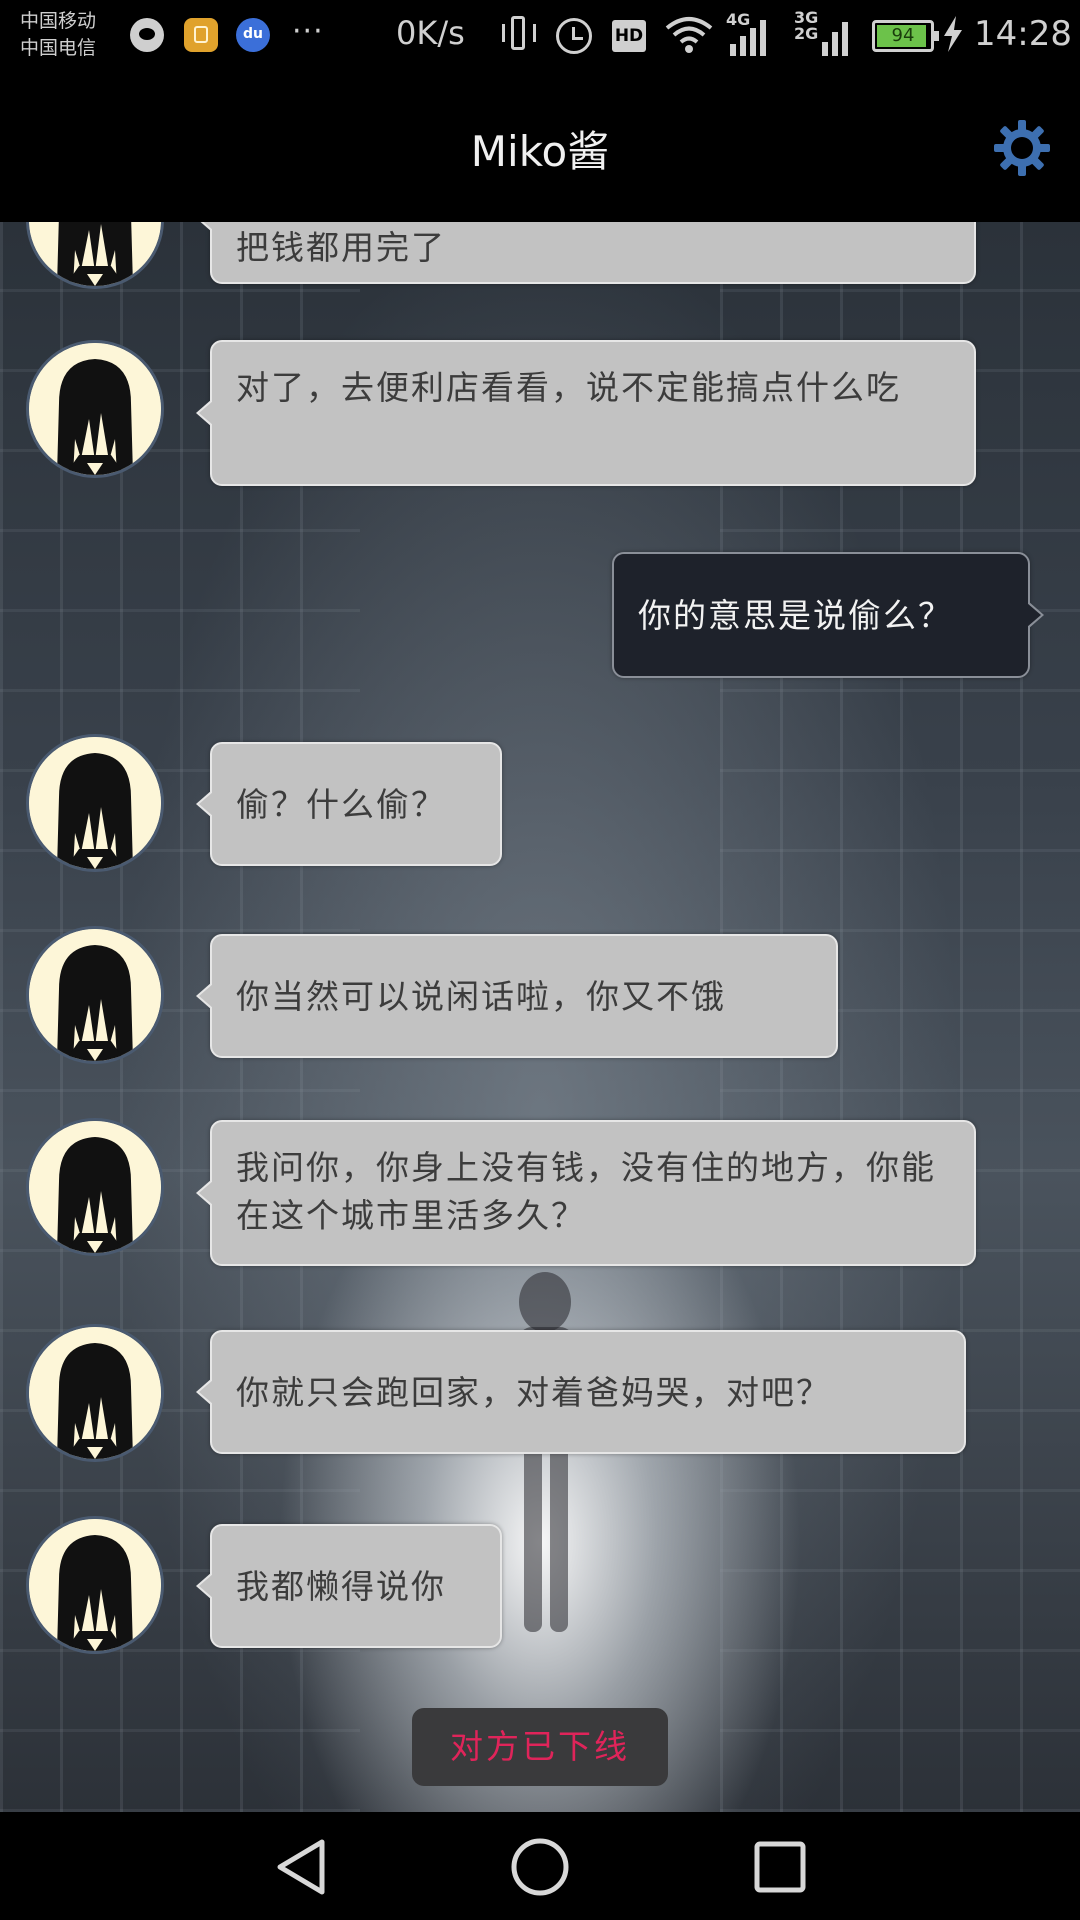 The width and height of the screenshot is (1080, 1920). I want to click on gear-icon, so click(1022, 148).